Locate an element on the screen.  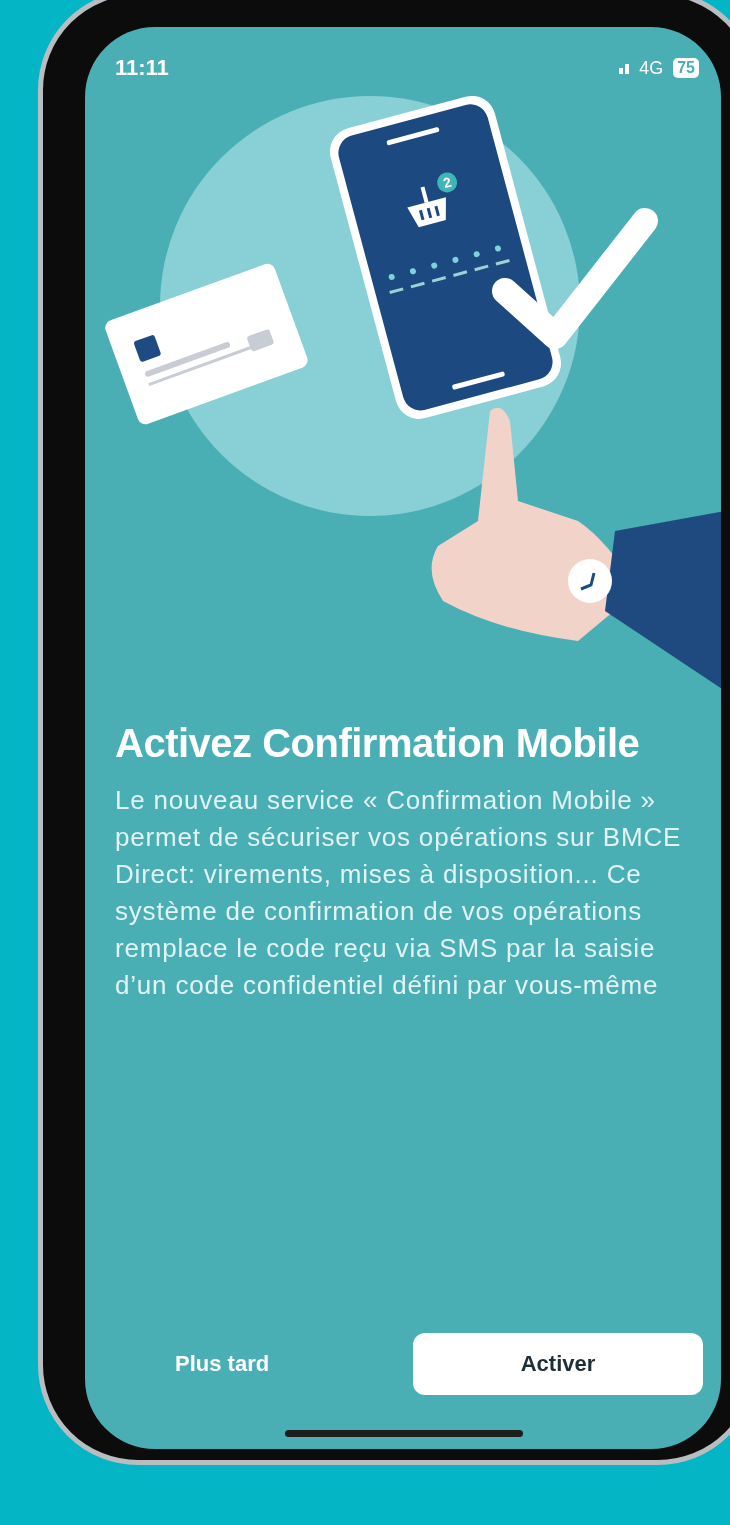
screen-title: Activez Confirmation Mobile is located at coordinates (378, 743).